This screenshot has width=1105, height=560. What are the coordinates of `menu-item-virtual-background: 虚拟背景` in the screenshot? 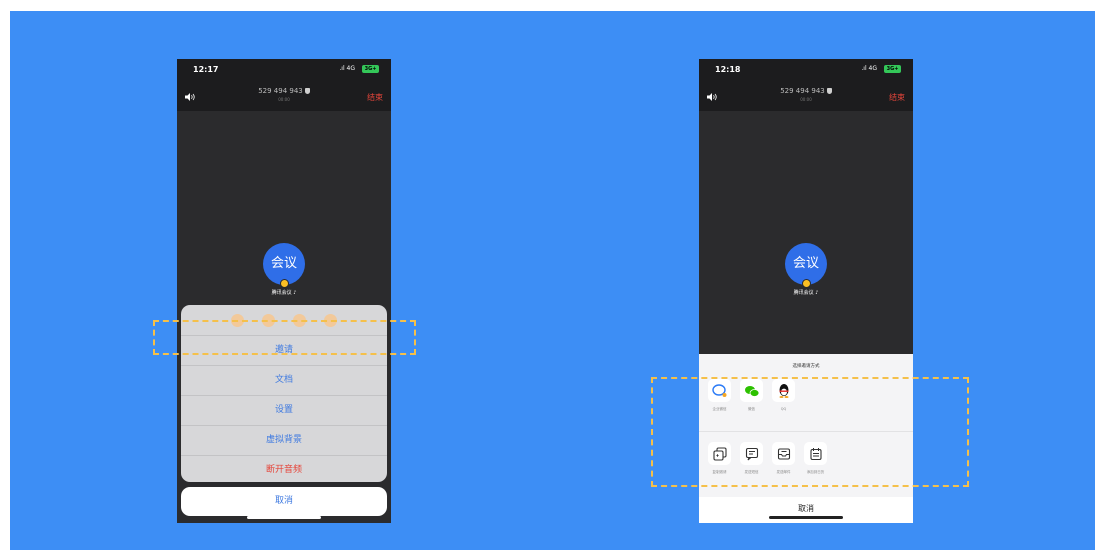 It's located at (284, 440).